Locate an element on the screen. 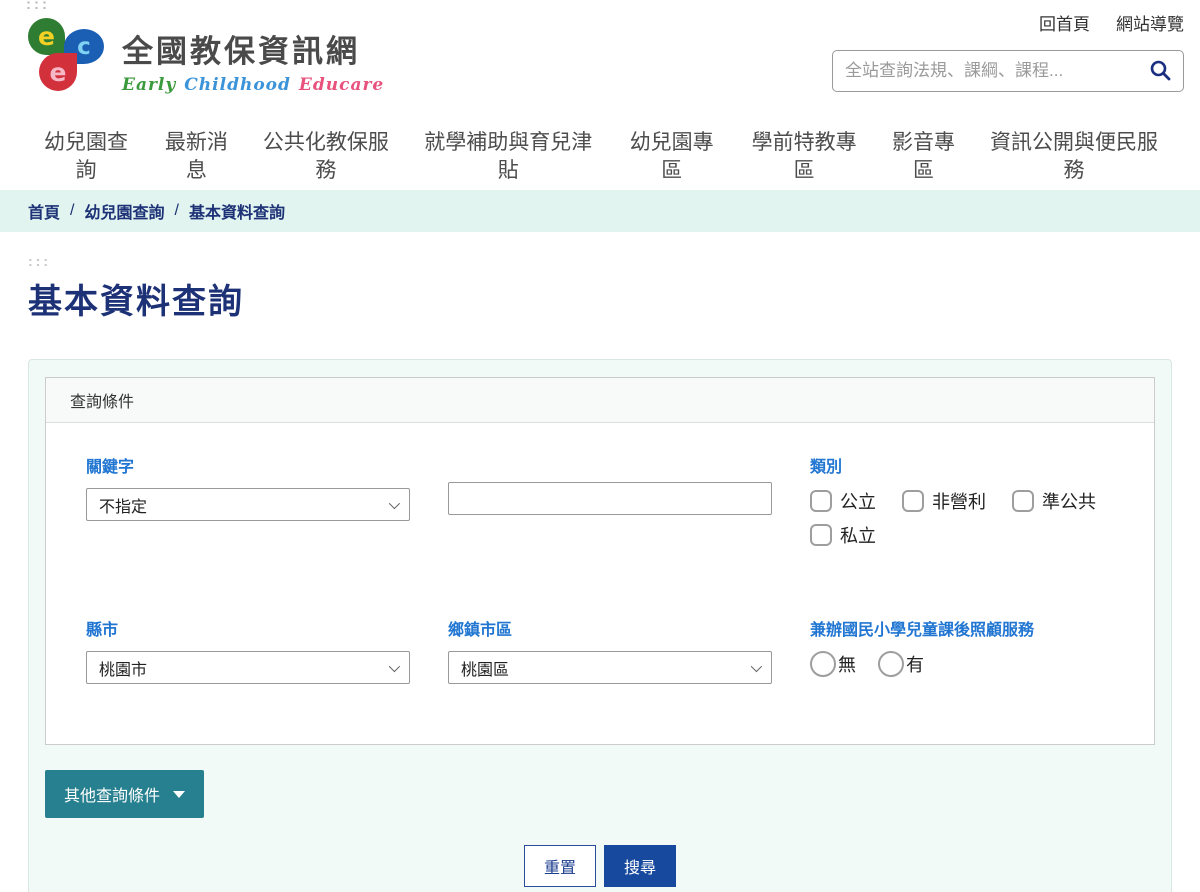 Image resolution: width=1200 pixels, height=892 pixels. page-title: 基本資料查詢 is located at coordinates (136, 302).